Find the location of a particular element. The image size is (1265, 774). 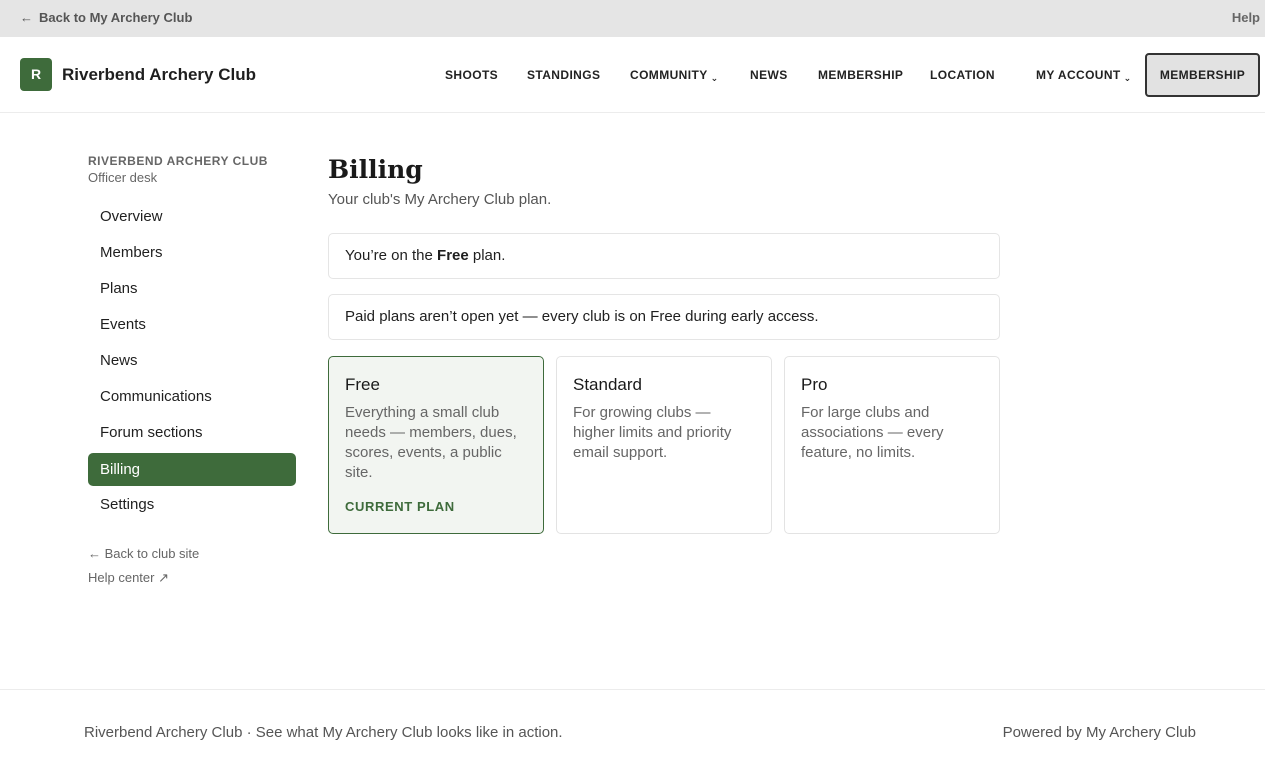

sidebar-item-news: News is located at coordinates (192, 360).